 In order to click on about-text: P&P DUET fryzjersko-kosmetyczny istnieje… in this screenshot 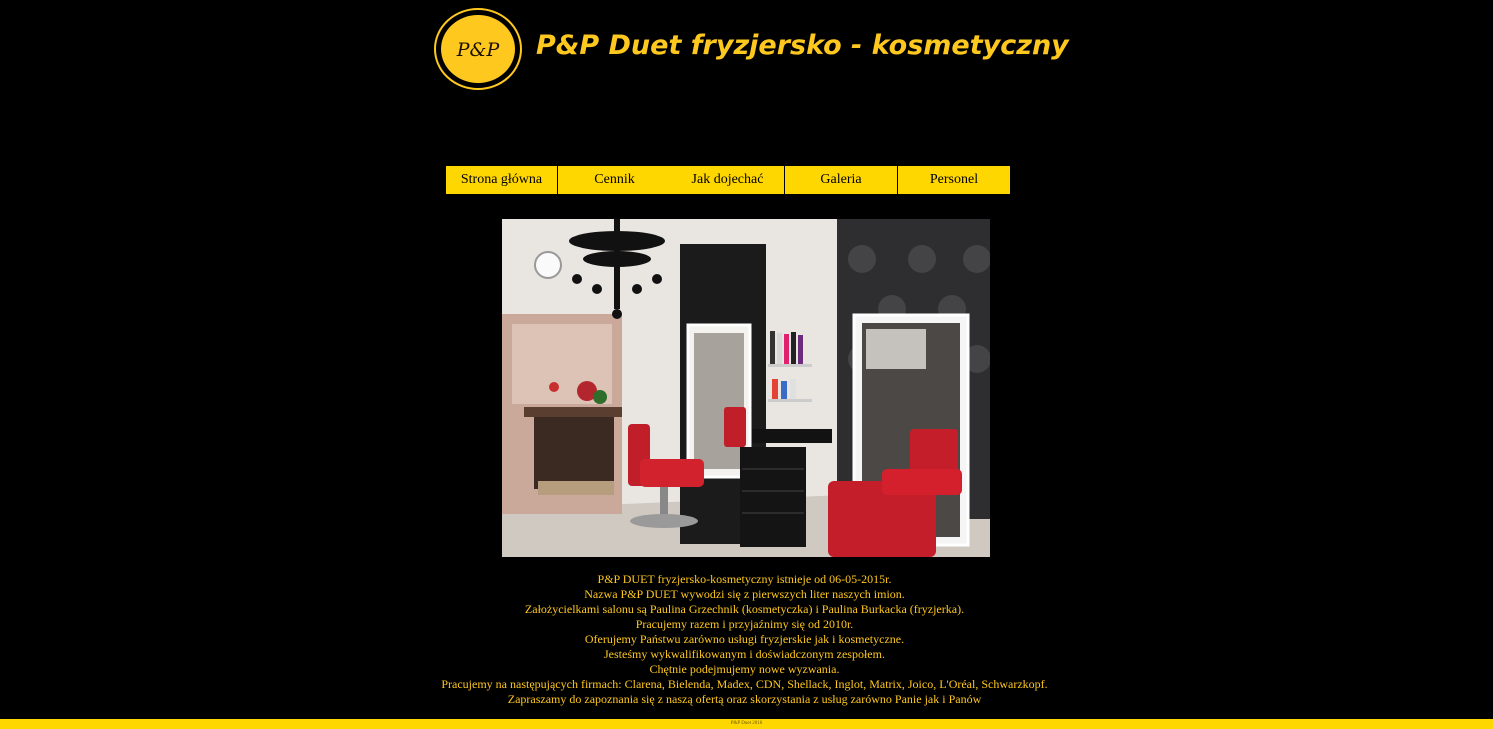, I will do `click(744, 639)`.